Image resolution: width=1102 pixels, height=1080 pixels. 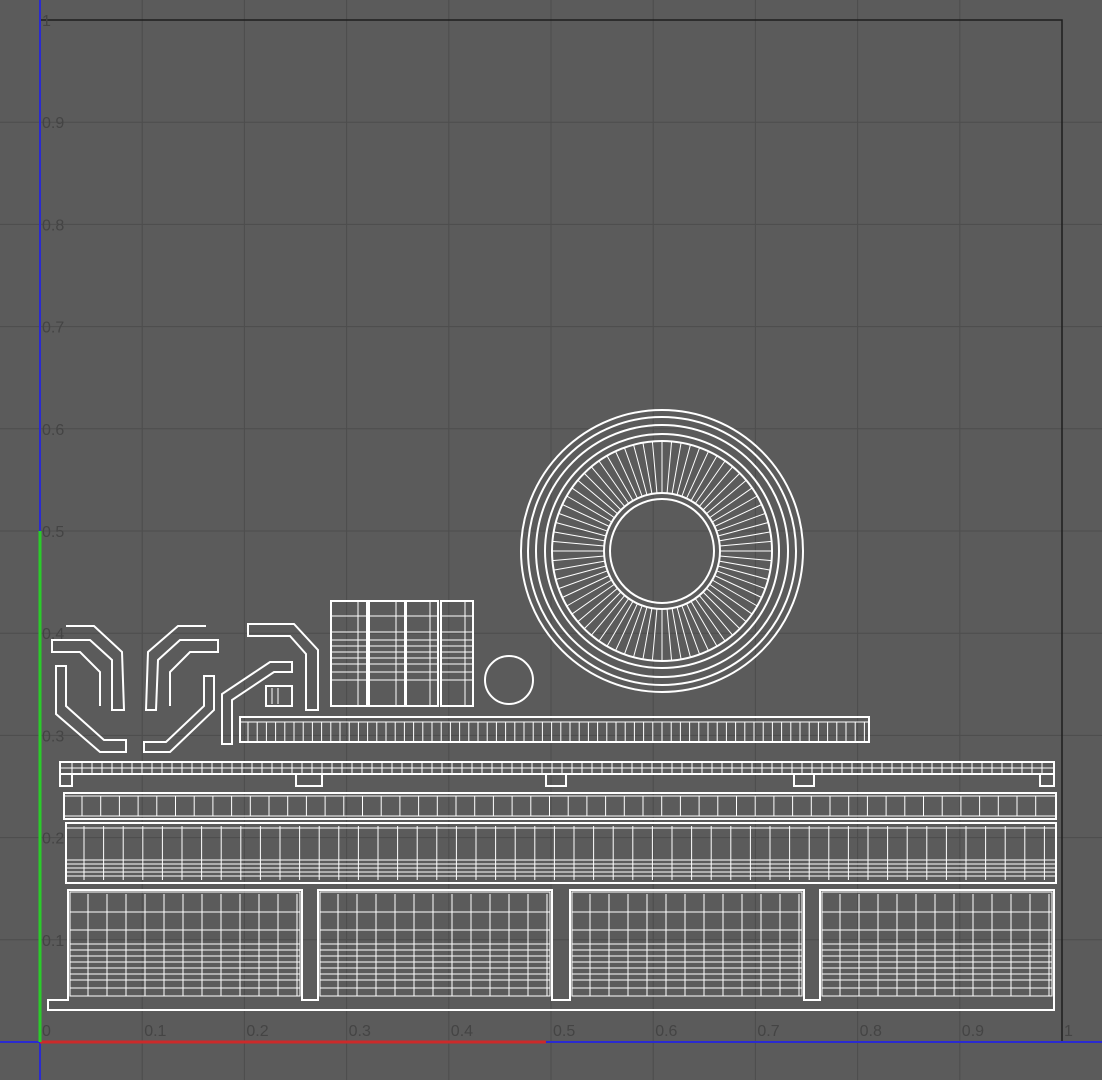 What do you see at coordinates (360, 1031) in the screenshot?
I see `u-tick-label: 0.3` at bounding box center [360, 1031].